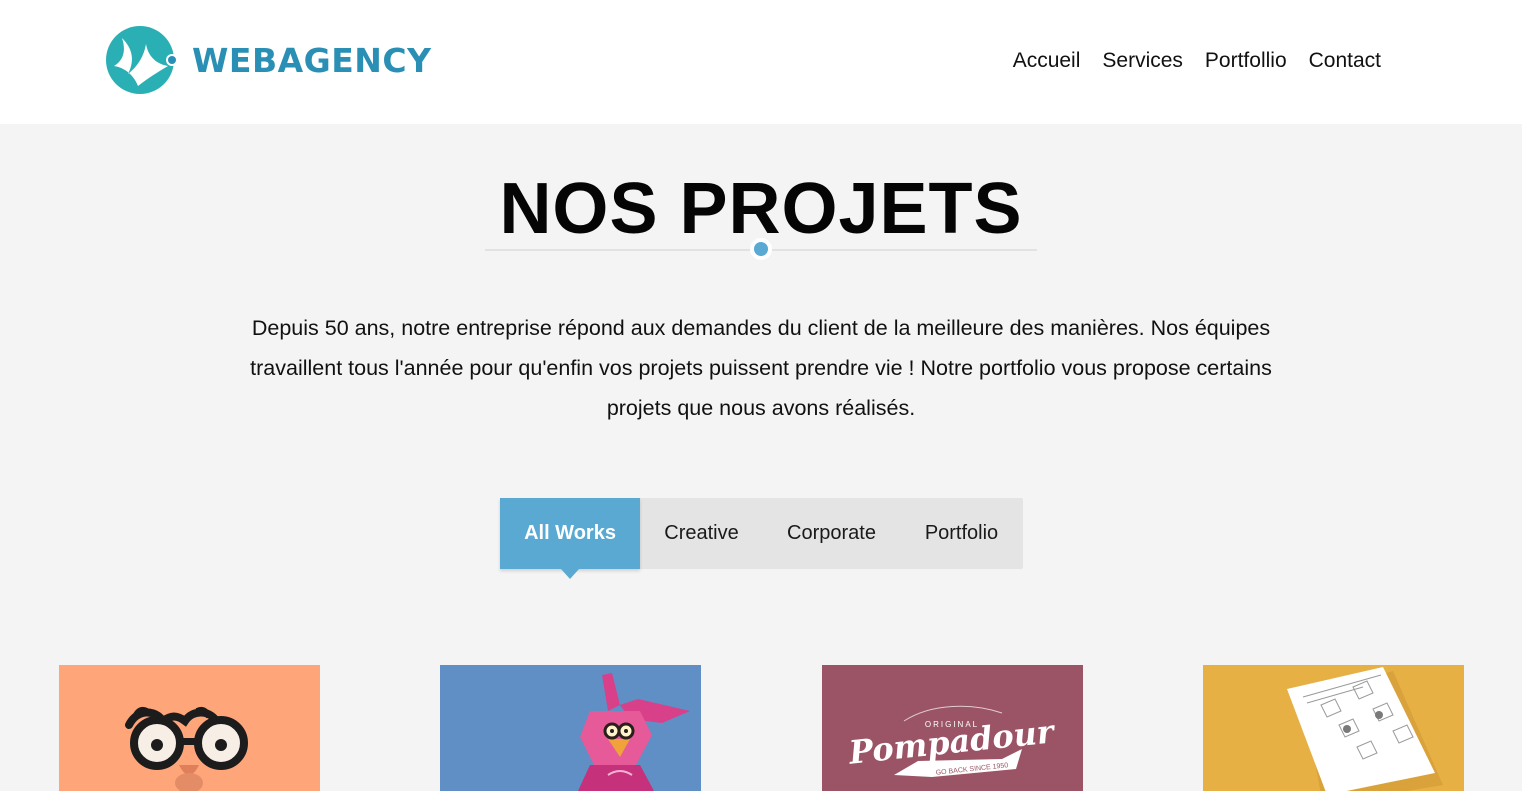 Image resolution: width=1522 pixels, height=791 pixels. I want to click on filter-portfolio: Portfolio, so click(961, 533).